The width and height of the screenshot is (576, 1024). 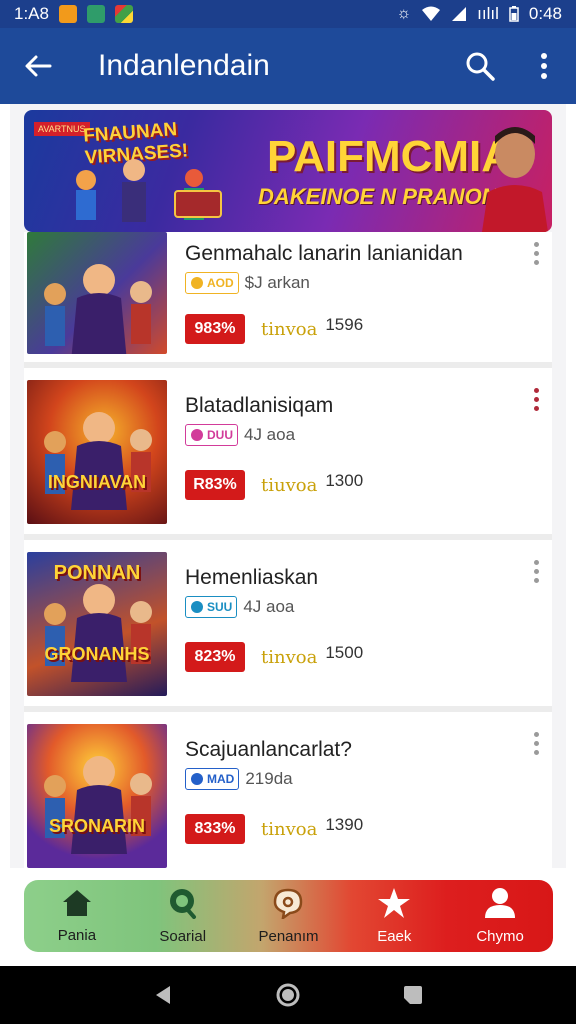 I want to click on chat-icon, so click(x=288, y=905).